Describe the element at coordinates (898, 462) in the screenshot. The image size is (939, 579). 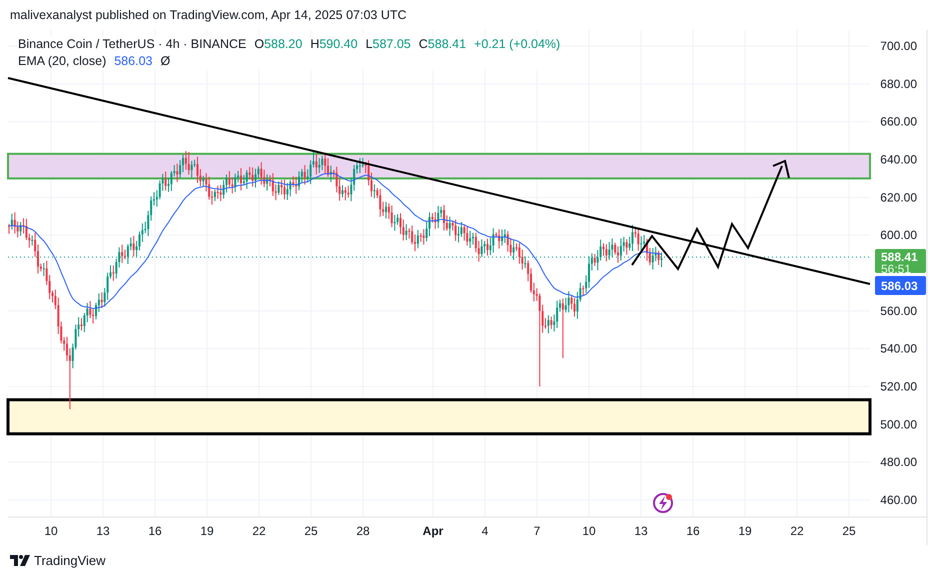
I see `price-axis-label: 480.00` at that location.